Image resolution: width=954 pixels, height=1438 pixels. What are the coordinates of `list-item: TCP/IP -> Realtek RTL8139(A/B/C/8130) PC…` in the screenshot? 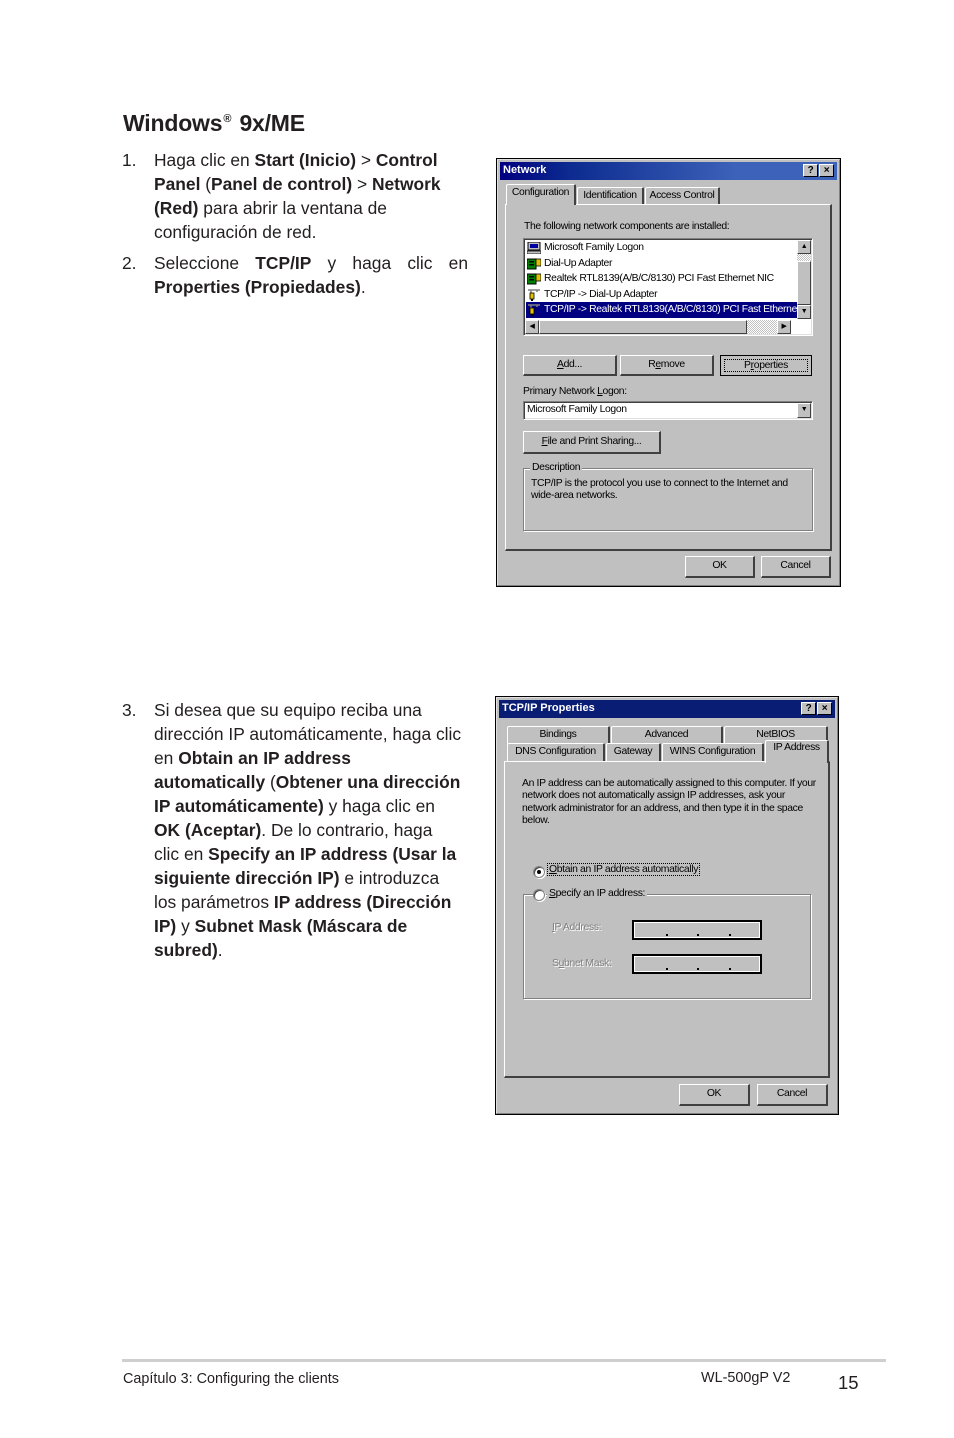 It's located at (661, 310).